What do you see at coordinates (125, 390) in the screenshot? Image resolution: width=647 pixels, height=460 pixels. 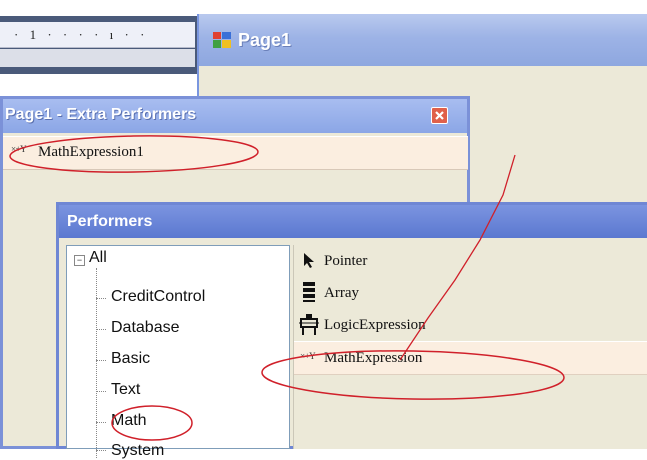 I see `tree-item-text: Text` at bounding box center [125, 390].